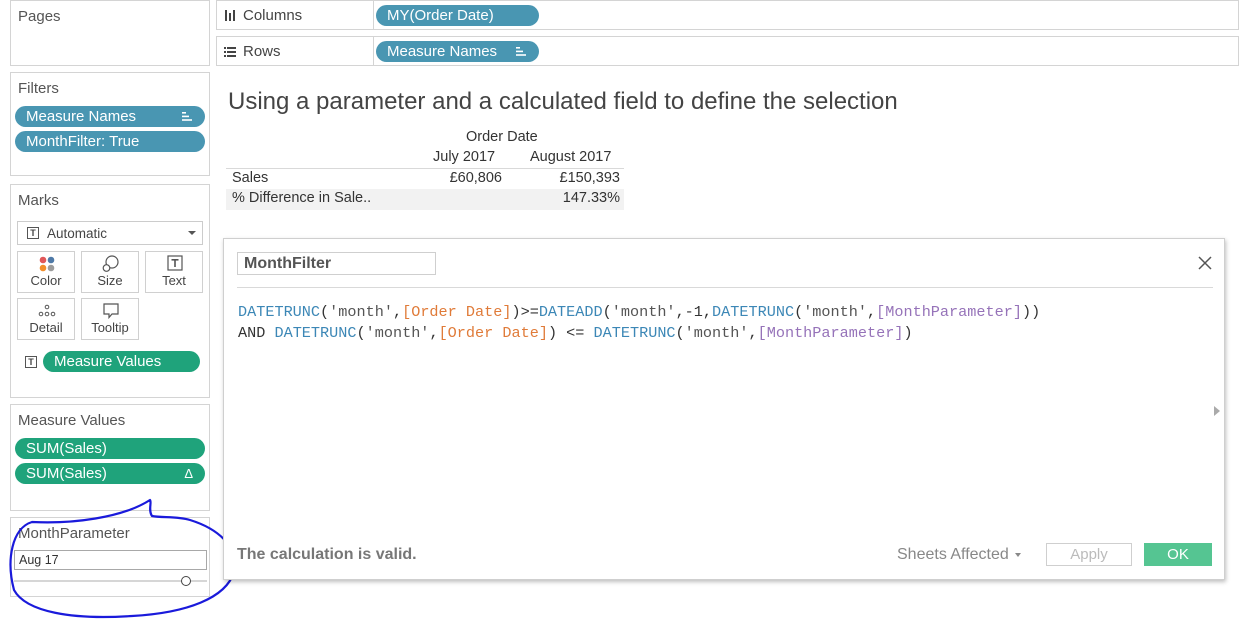  What do you see at coordinates (457, 312) in the screenshot?
I see `formula-token: [Order Date]` at bounding box center [457, 312].